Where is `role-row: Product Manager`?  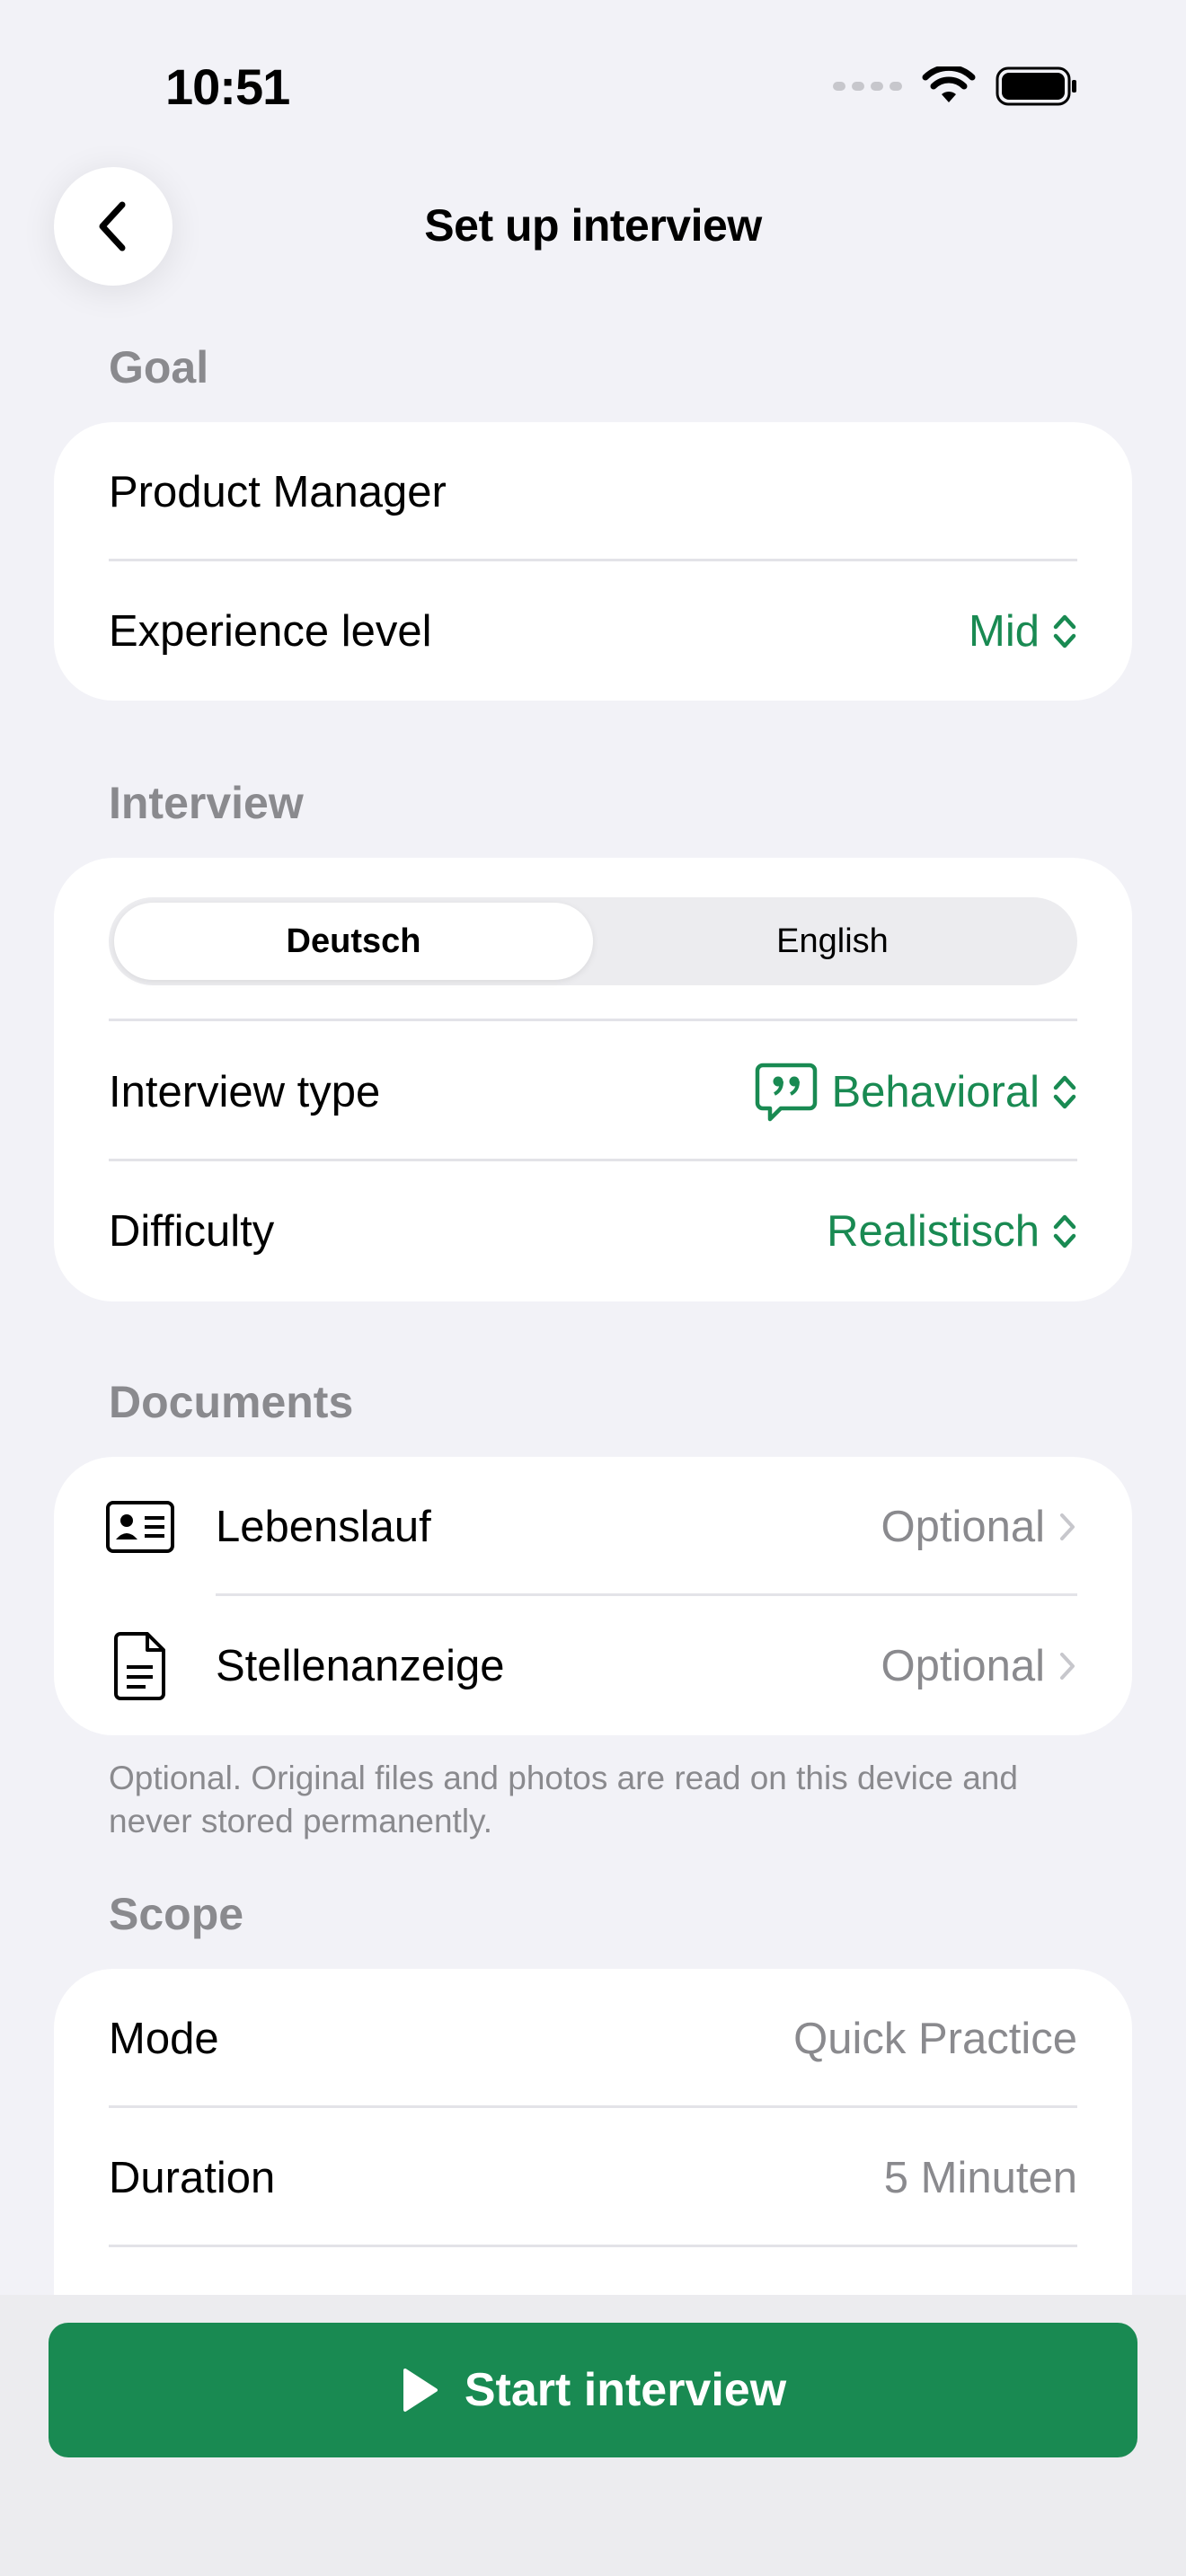
role-row: Product Manager is located at coordinates (593, 492).